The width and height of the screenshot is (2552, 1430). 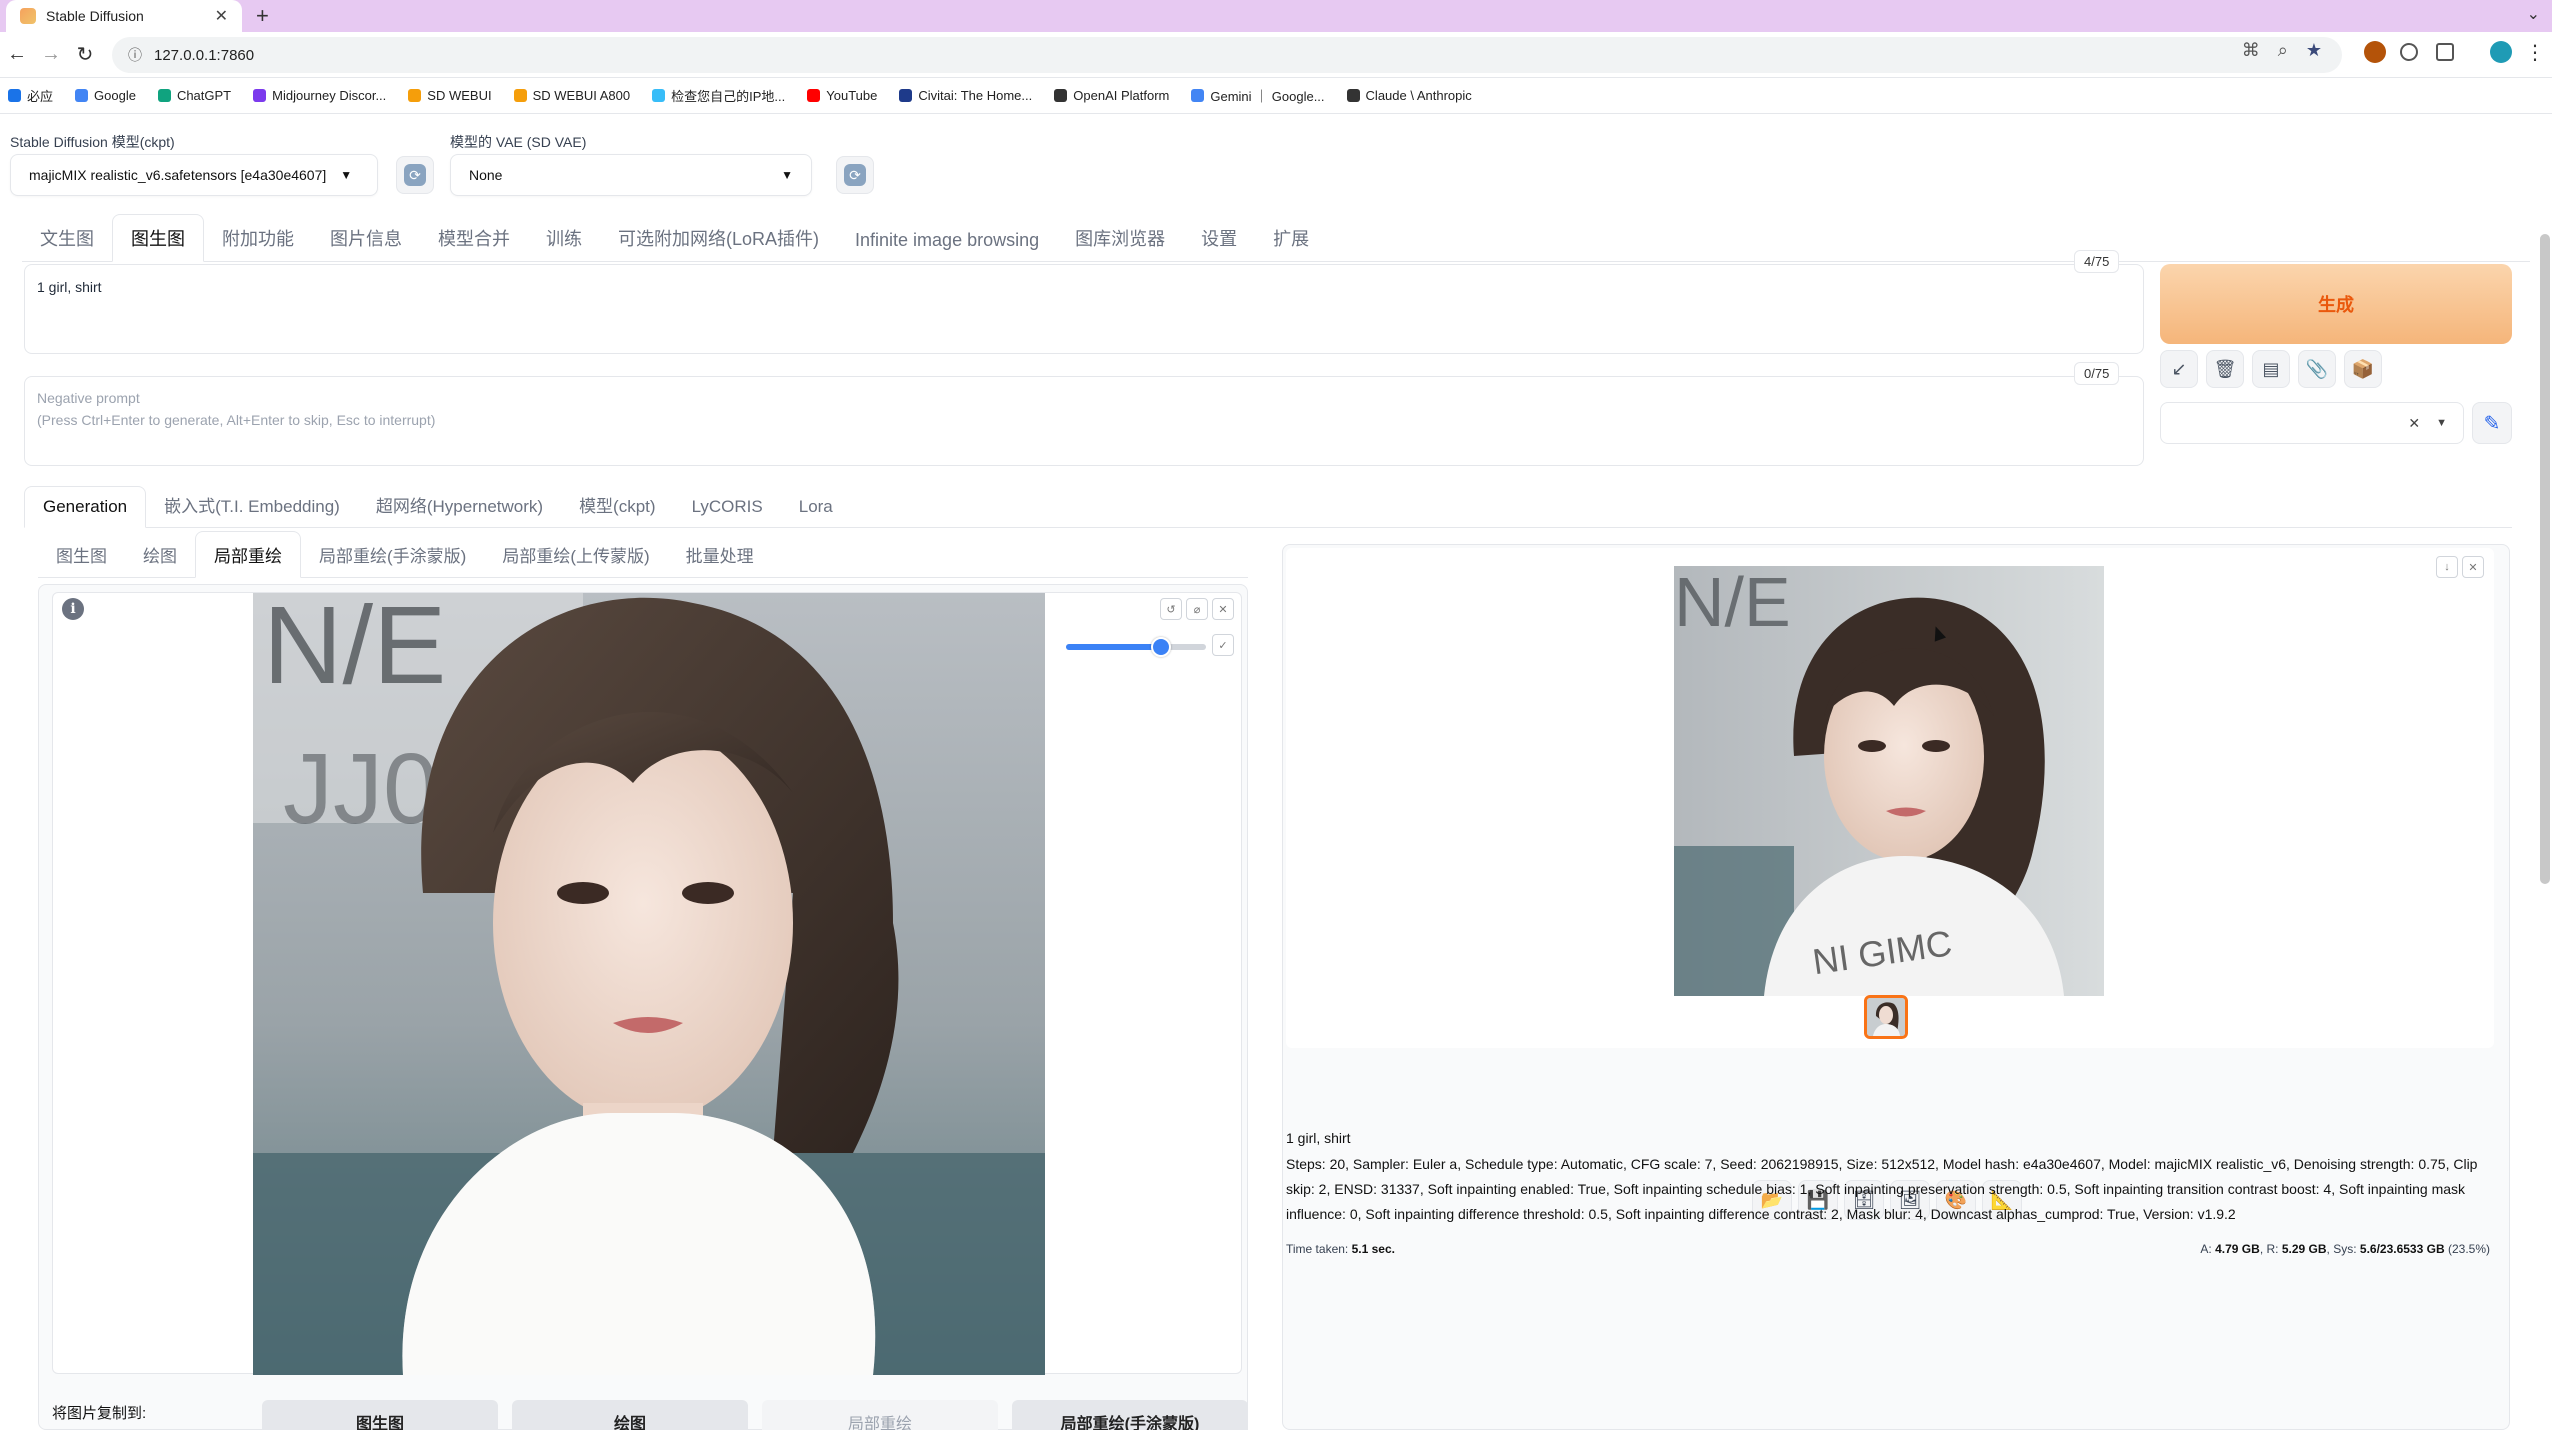 I want to click on bookmark-item: YouTube, so click(x=842, y=95).